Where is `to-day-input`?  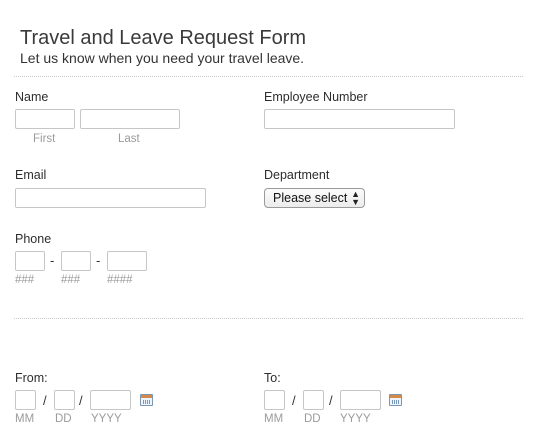
to-day-input is located at coordinates (313, 400).